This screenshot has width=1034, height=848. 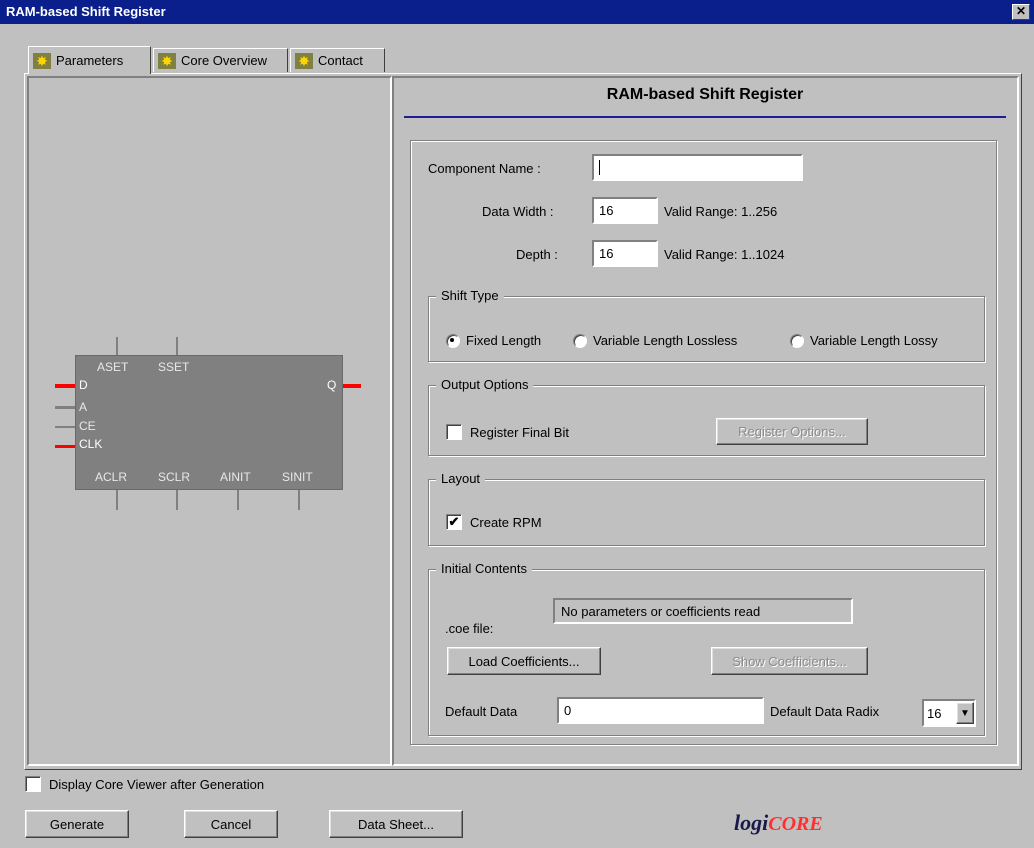 I want to click on tab-label: Parameters, so click(x=90, y=60).